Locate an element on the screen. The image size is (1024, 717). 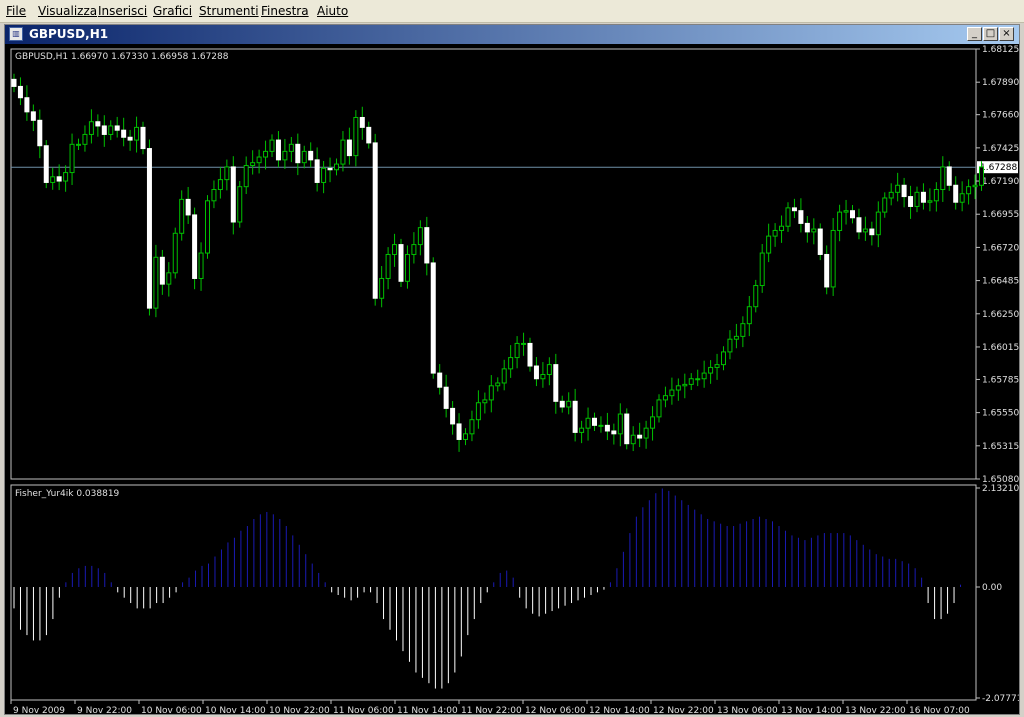
time-axis-label: 16 Nov 07:00 is located at coordinates (939, 710).